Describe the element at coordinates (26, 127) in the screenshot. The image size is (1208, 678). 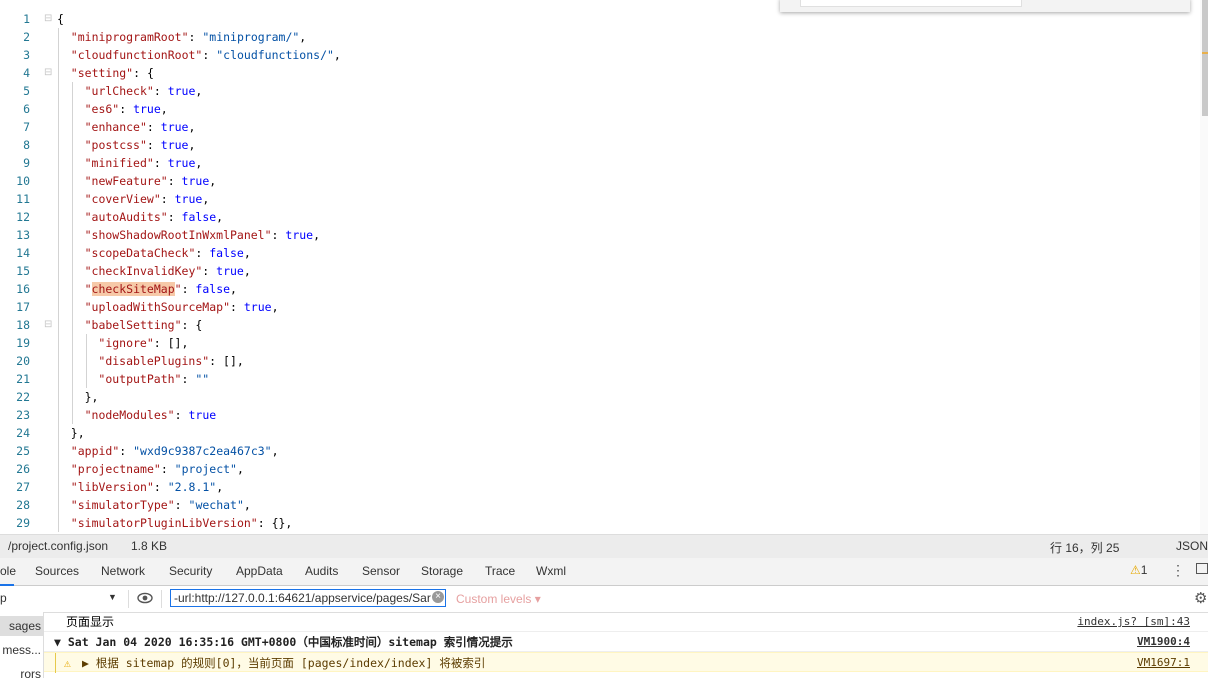
I see `line-number: 7` at that location.